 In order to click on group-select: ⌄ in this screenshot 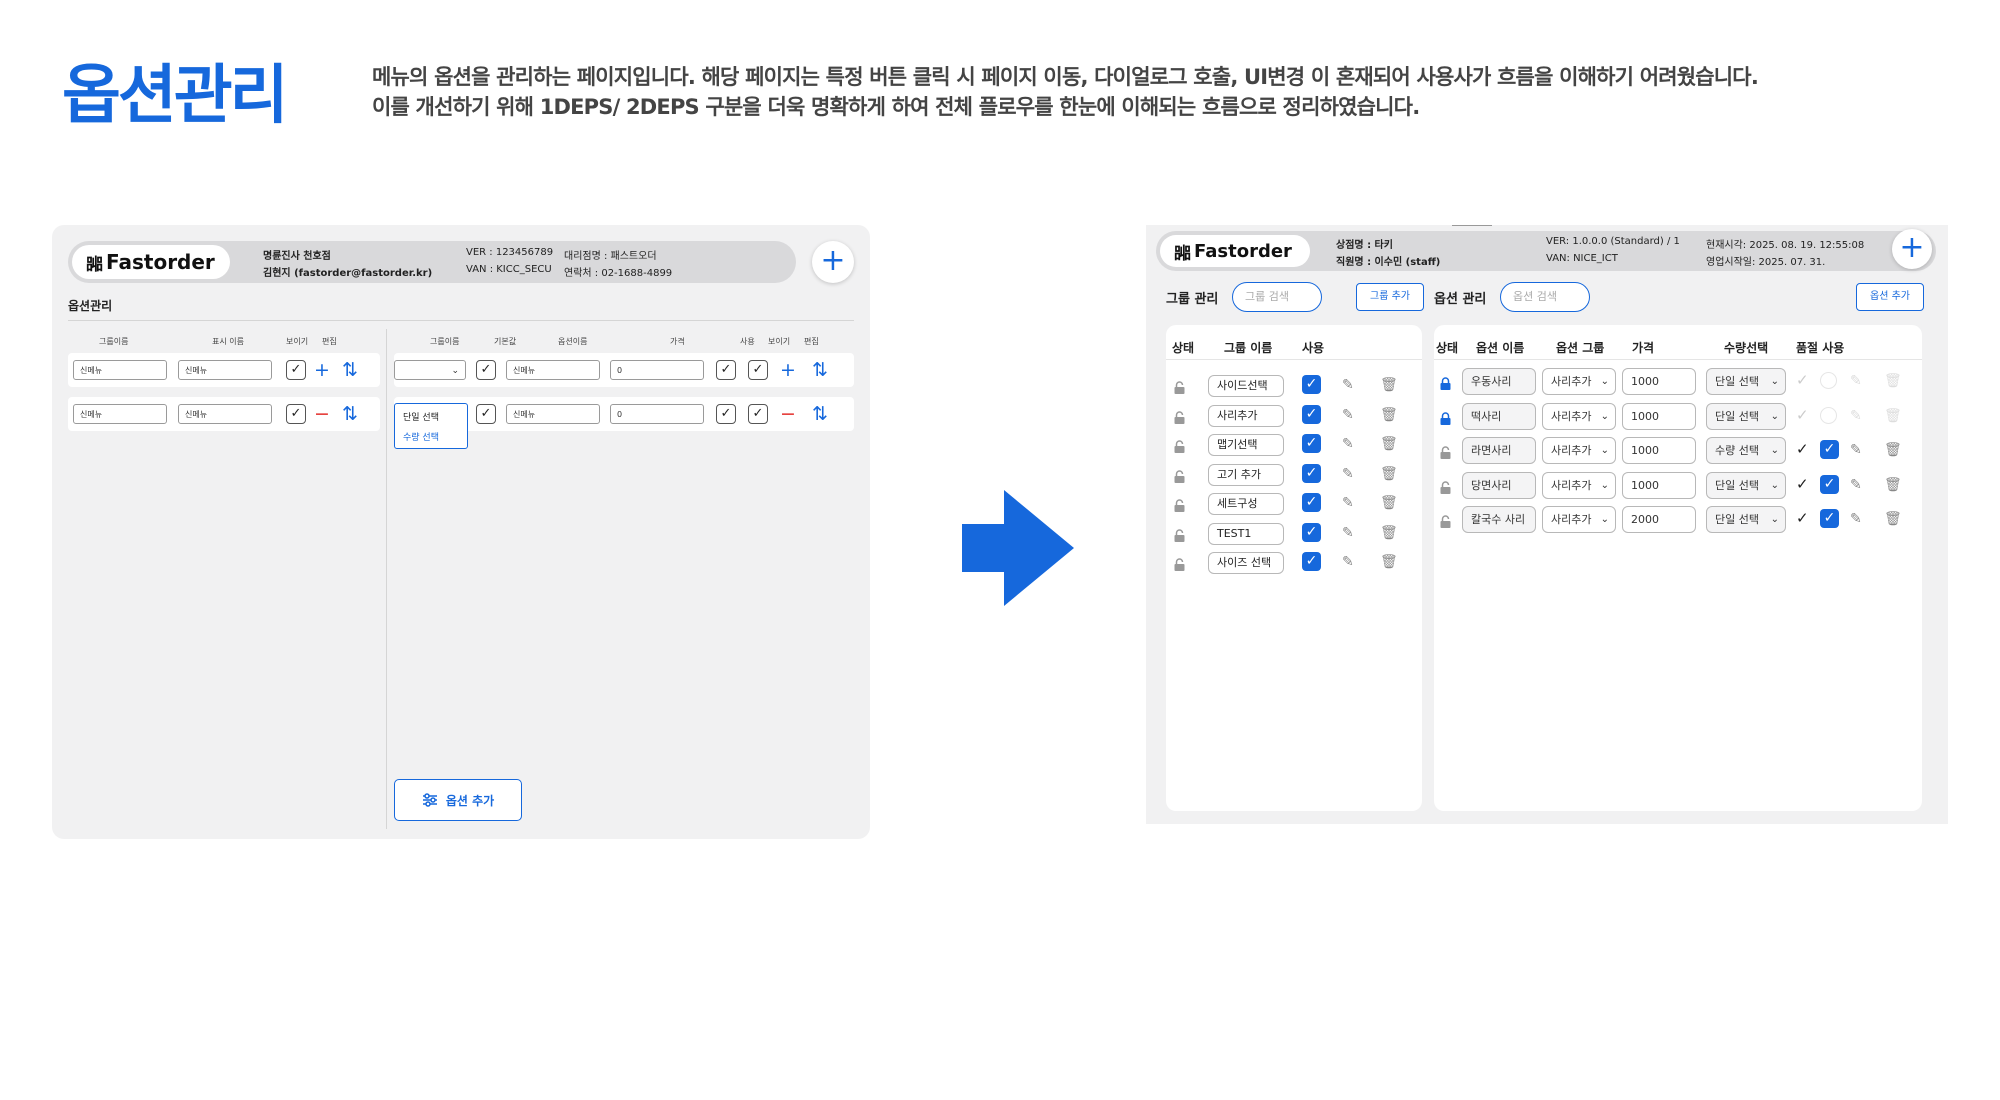, I will do `click(430, 370)`.